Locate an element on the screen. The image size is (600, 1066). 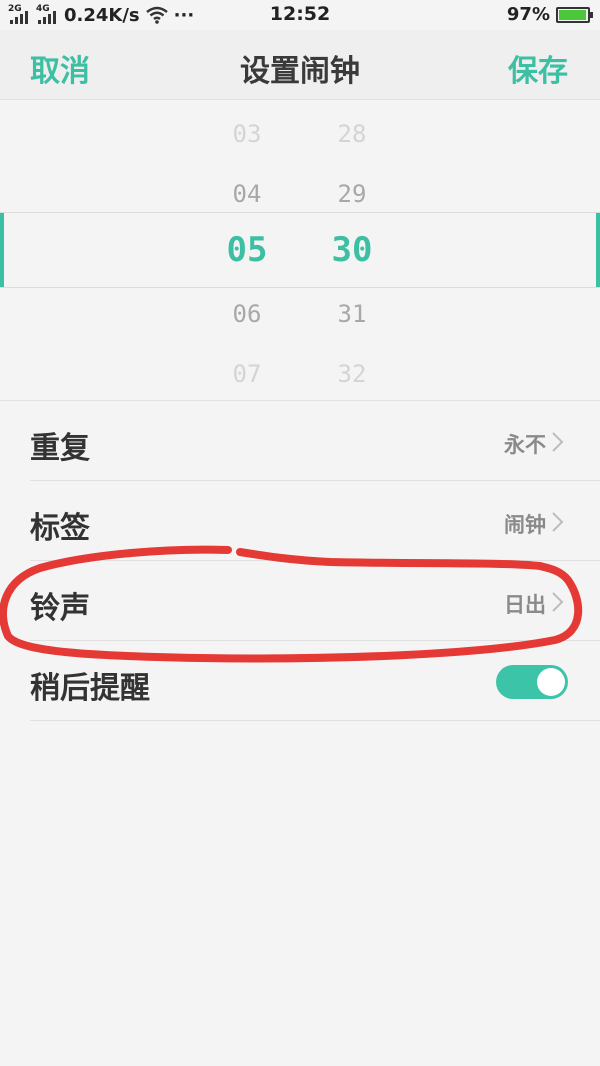
battery-icon is located at coordinates (574, 14).